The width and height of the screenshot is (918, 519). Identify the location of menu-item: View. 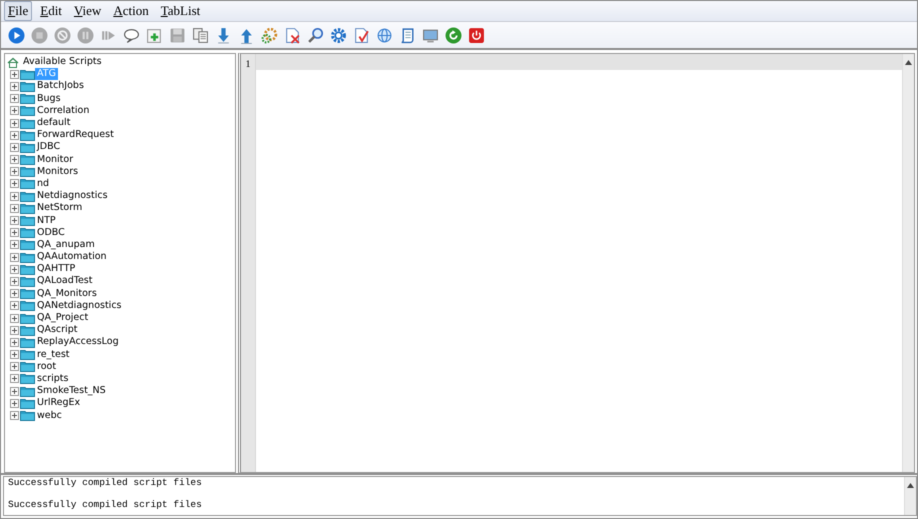
(88, 11).